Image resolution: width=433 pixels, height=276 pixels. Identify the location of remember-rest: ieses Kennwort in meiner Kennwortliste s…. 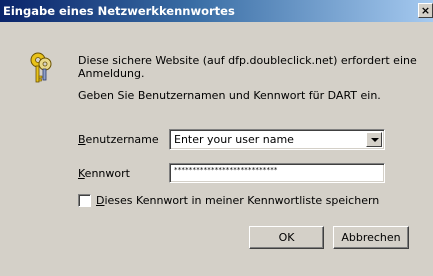
(242, 200).